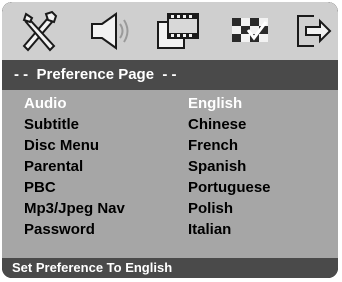 The image size is (342, 282). What do you see at coordinates (215, 104) in the screenshot?
I see `menu-item-value: English` at bounding box center [215, 104].